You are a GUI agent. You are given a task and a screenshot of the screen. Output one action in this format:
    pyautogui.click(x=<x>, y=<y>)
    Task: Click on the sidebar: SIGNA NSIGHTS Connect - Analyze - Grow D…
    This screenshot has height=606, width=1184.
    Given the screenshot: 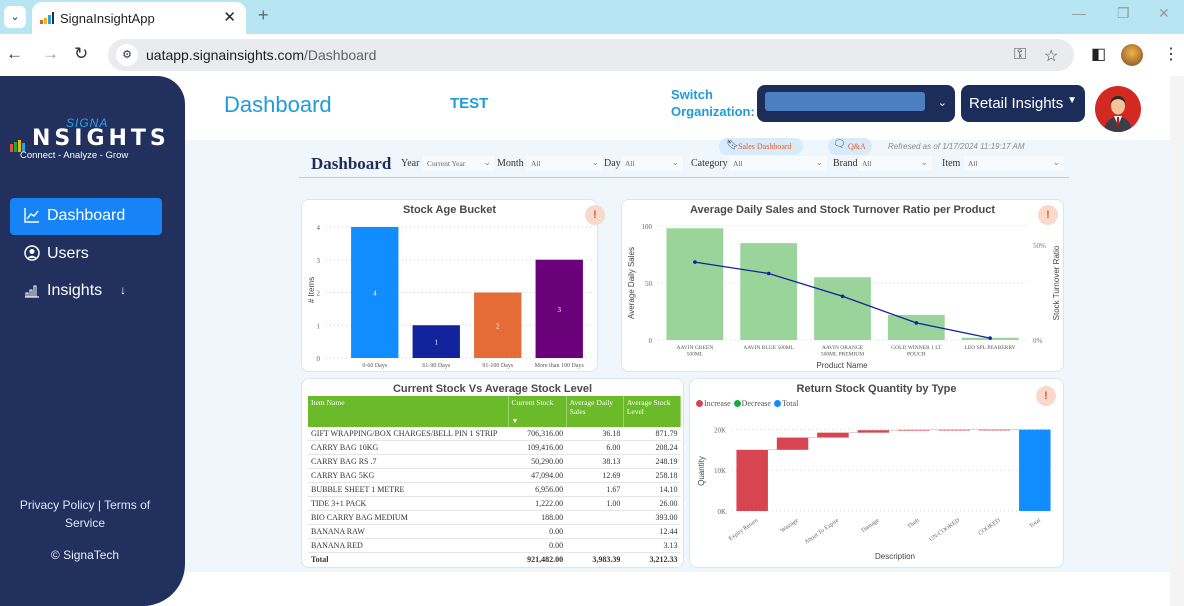 What is the action you would take?
    pyautogui.click(x=92, y=341)
    